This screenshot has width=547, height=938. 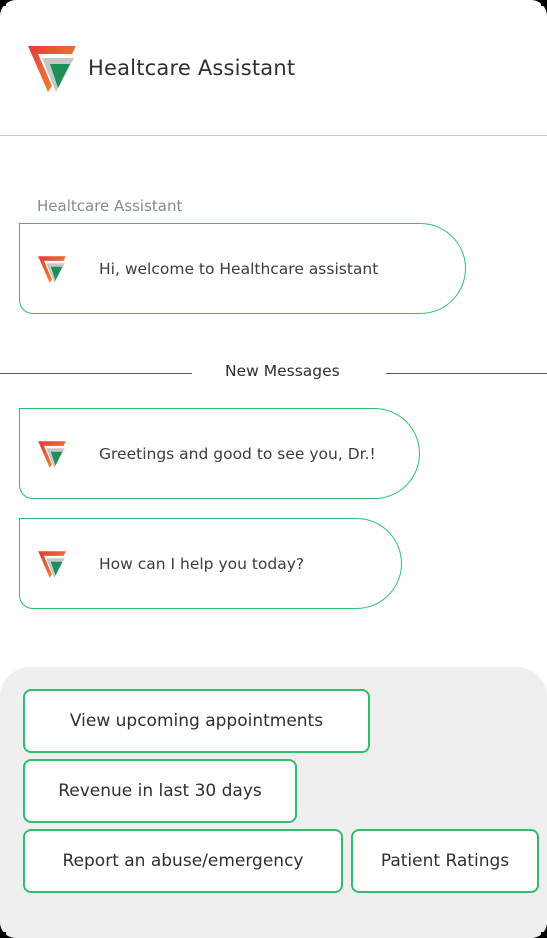 I want to click on chat-message-text: Hi, welcome to Healthcare assistant, so click(x=239, y=268).